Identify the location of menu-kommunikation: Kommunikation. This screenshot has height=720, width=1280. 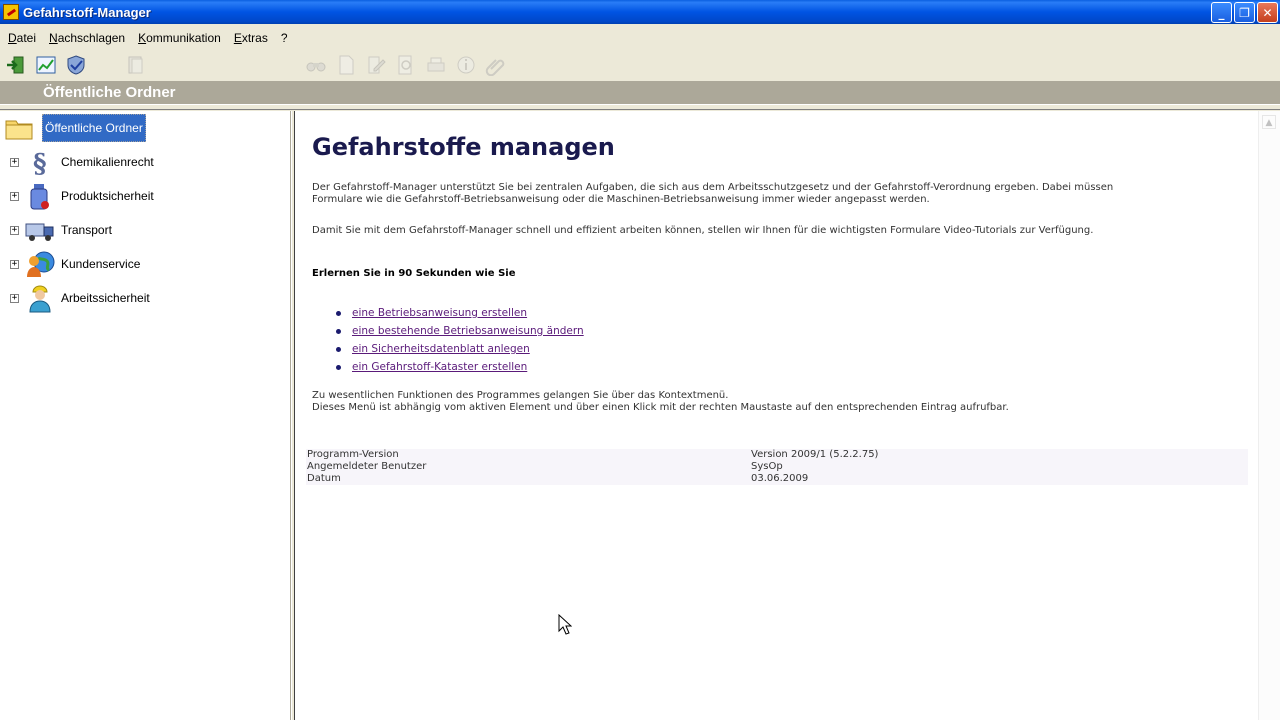
(179, 38).